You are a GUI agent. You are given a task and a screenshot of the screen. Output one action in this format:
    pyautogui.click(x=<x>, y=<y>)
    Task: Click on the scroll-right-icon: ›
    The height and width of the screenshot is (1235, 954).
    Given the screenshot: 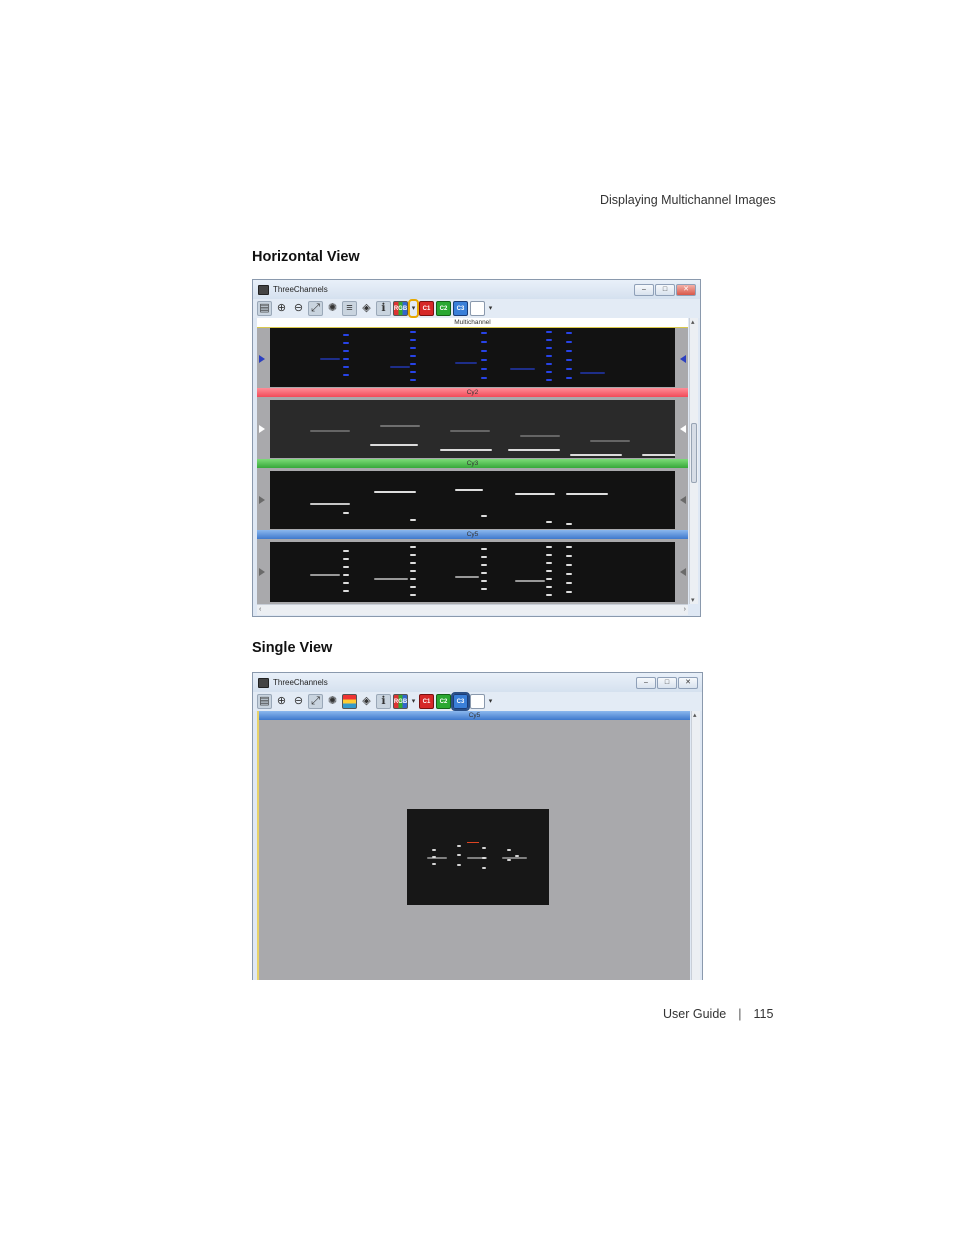 What is the action you would take?
    pyautogui.click(x=685, y=609)
    